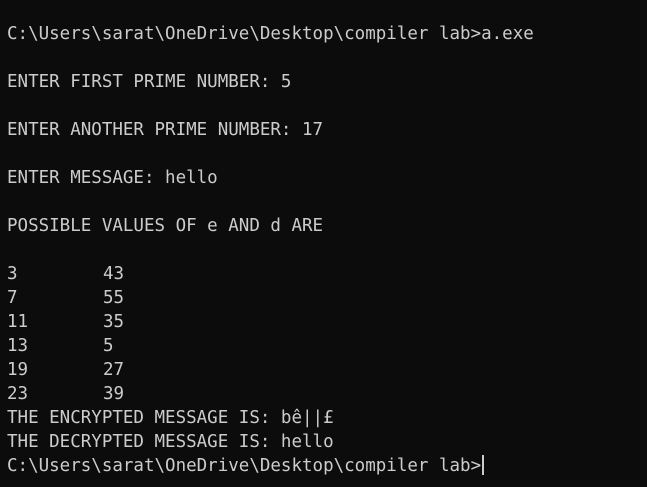  Describe the element at coordinates (327, 298) in the screenshot. I see `pair-row: 7 55` at that location.